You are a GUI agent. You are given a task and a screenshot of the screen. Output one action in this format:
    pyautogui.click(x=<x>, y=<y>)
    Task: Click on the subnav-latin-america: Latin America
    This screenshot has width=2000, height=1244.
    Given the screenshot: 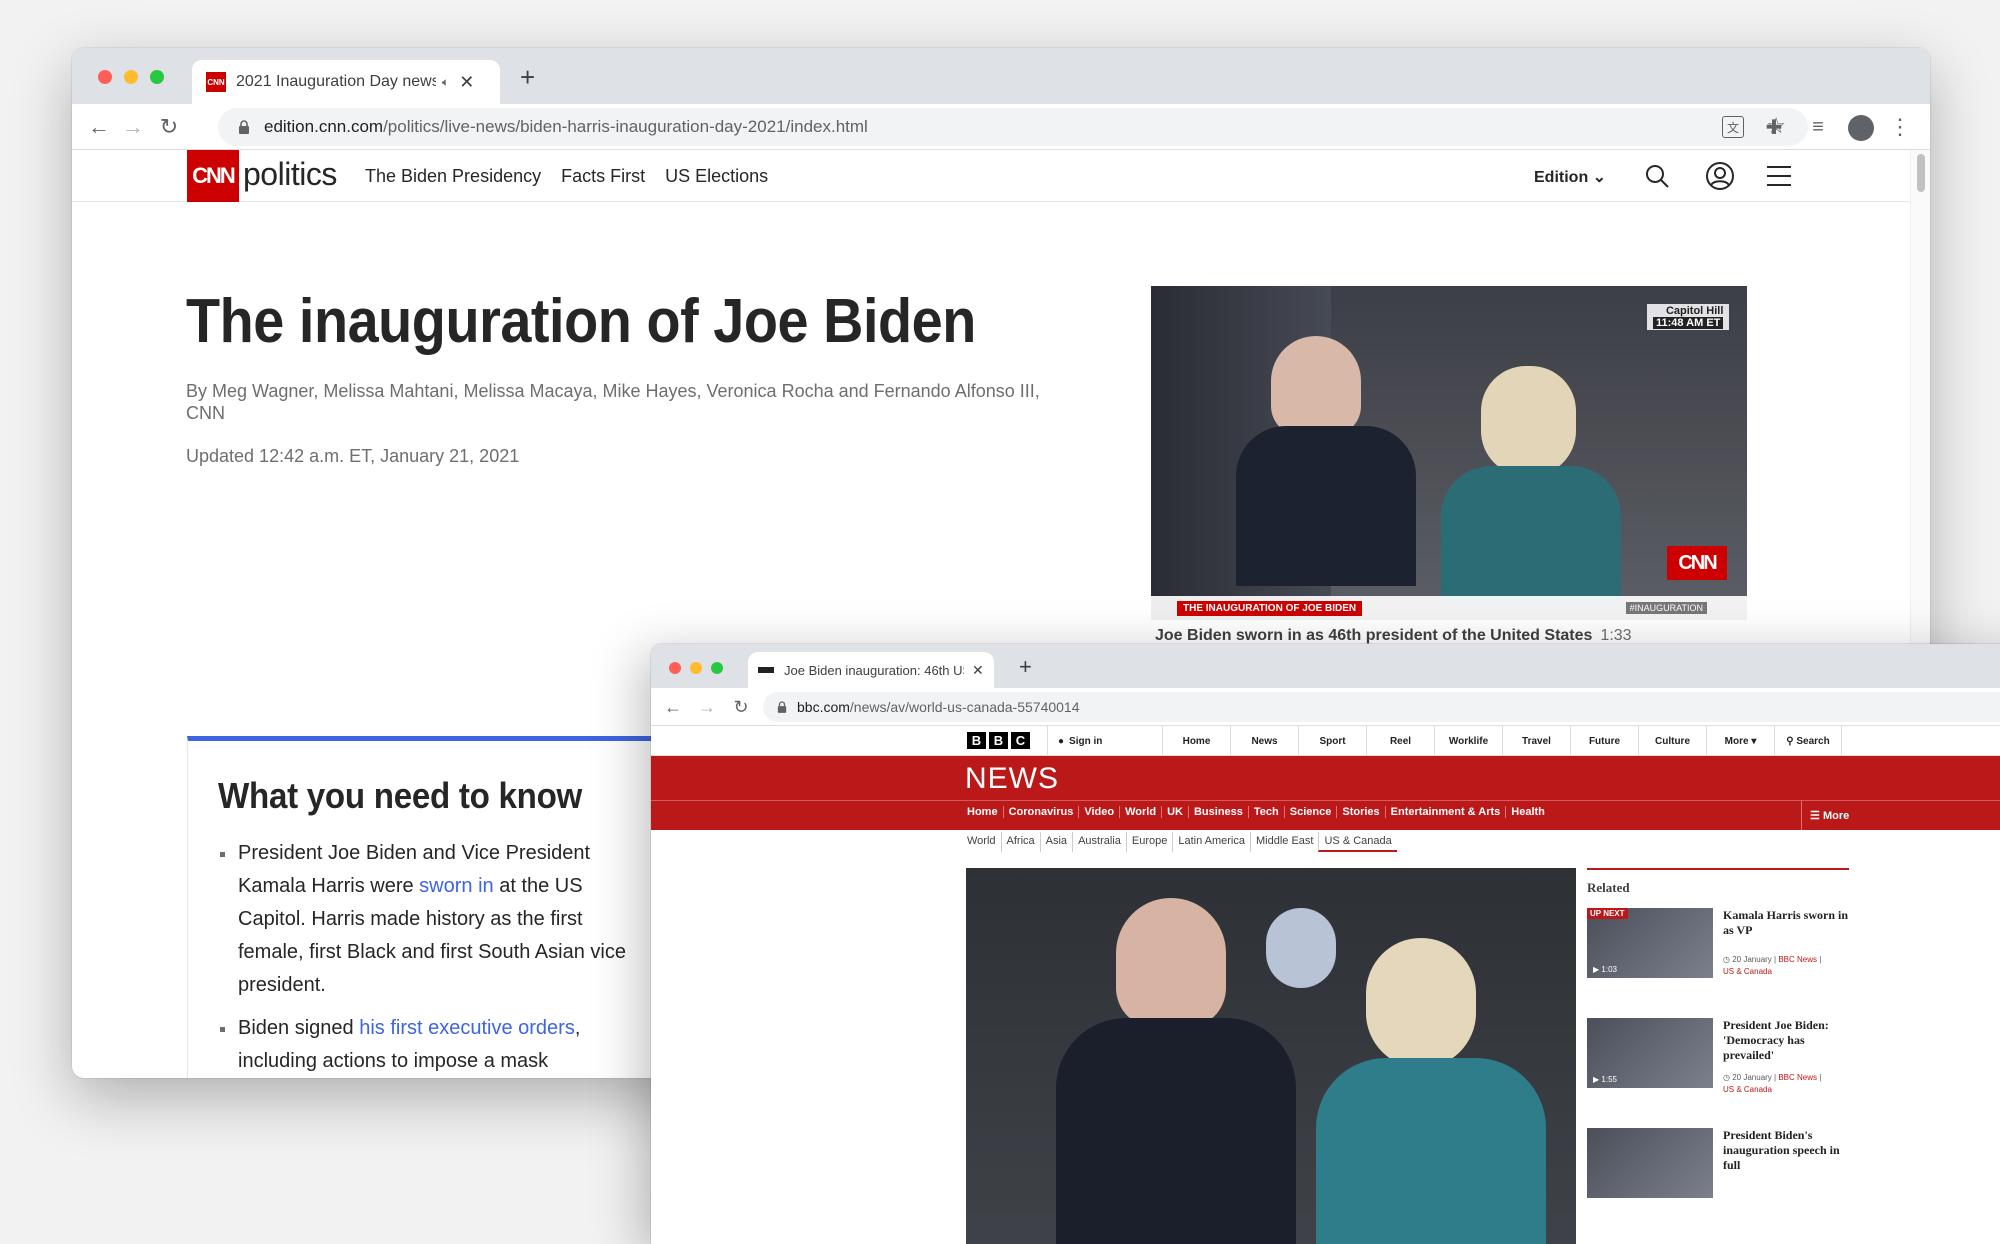 What is the action you would take?
    pyautogui.click(x=1211, y=842)
    